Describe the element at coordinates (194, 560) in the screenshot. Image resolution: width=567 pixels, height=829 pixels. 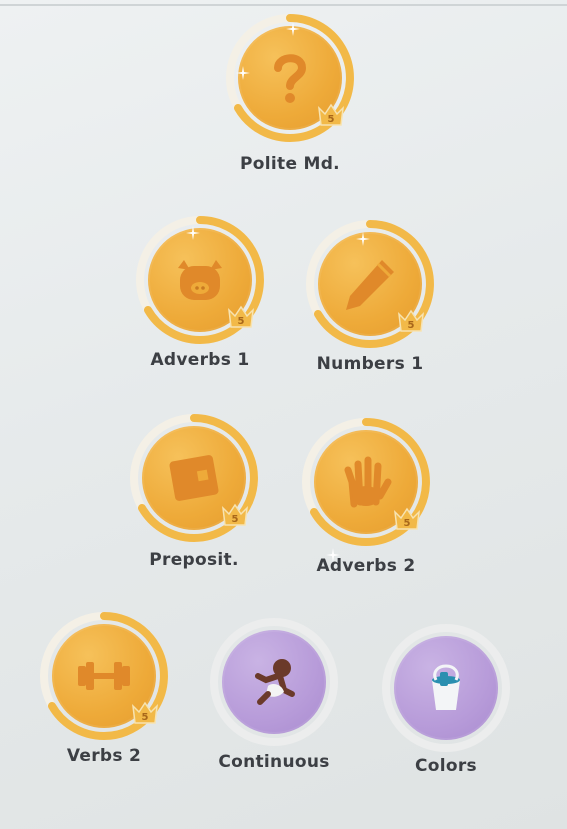
I see `skill-label: Preposit.` at that location.